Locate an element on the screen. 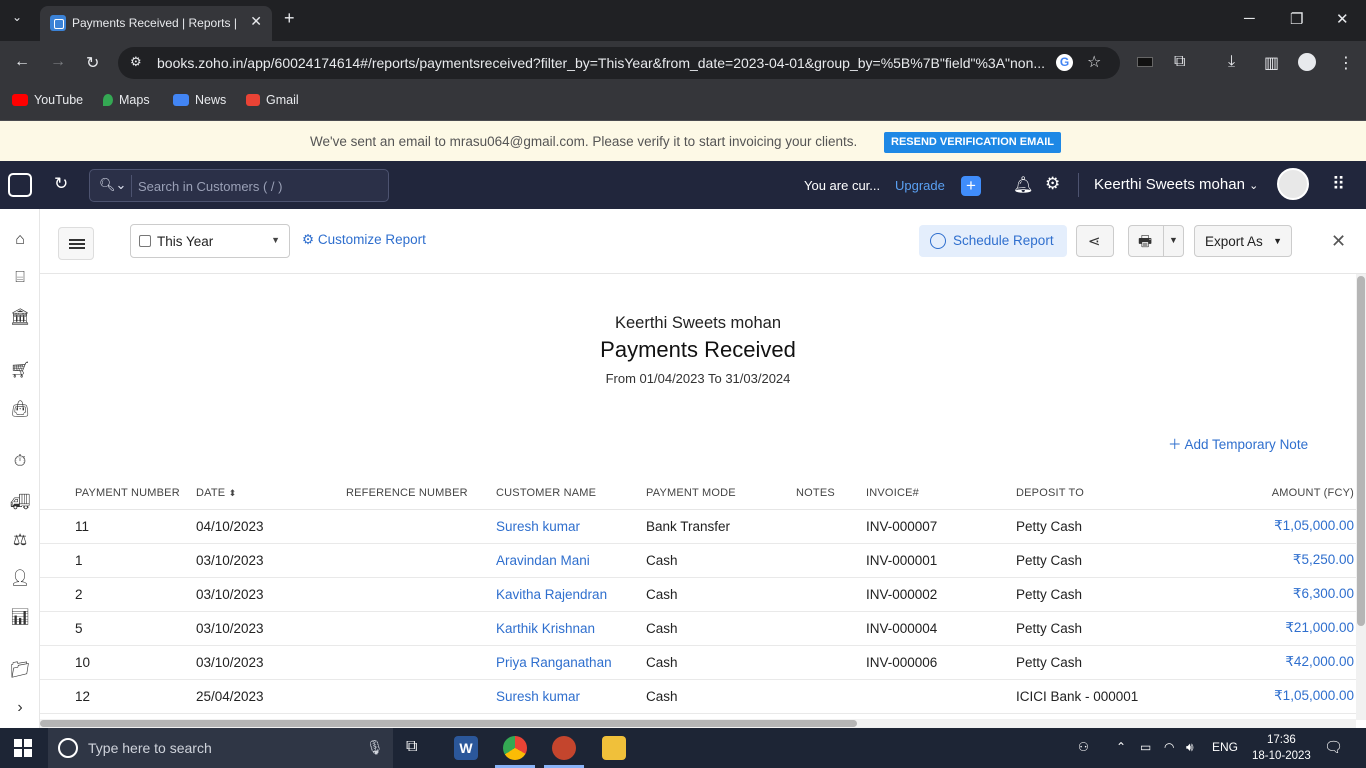 This screenshot has width=1366, height=768. cell-customer-link: Kavitha Rajendran is located at coordinates (571, 594).